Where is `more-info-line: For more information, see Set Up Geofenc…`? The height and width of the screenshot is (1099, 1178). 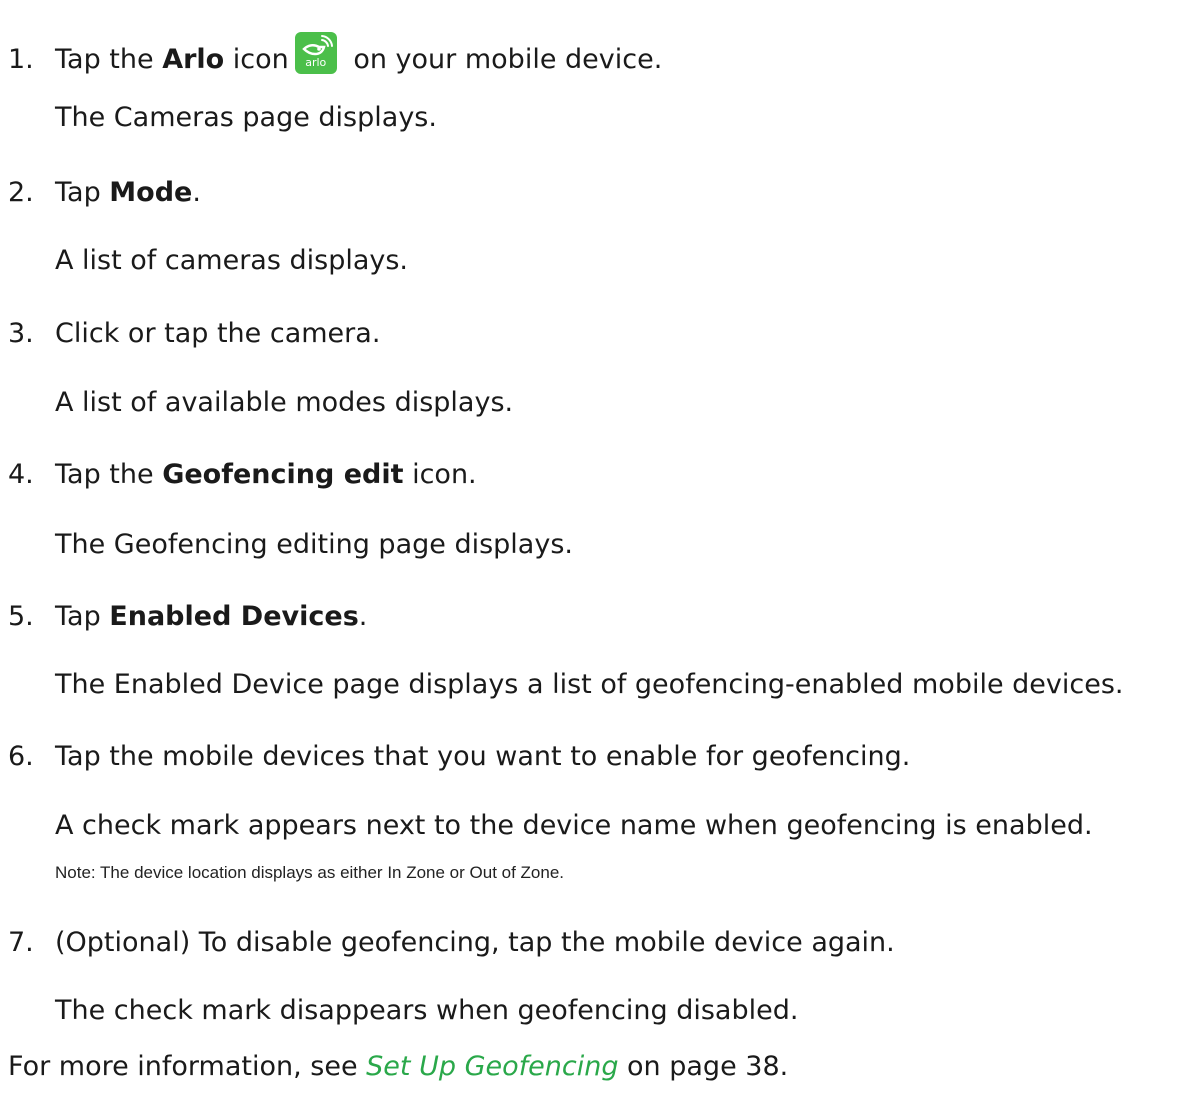
more-info-line: For more information, see Set Up Geofenc… is located at coordinates (398, 1067).